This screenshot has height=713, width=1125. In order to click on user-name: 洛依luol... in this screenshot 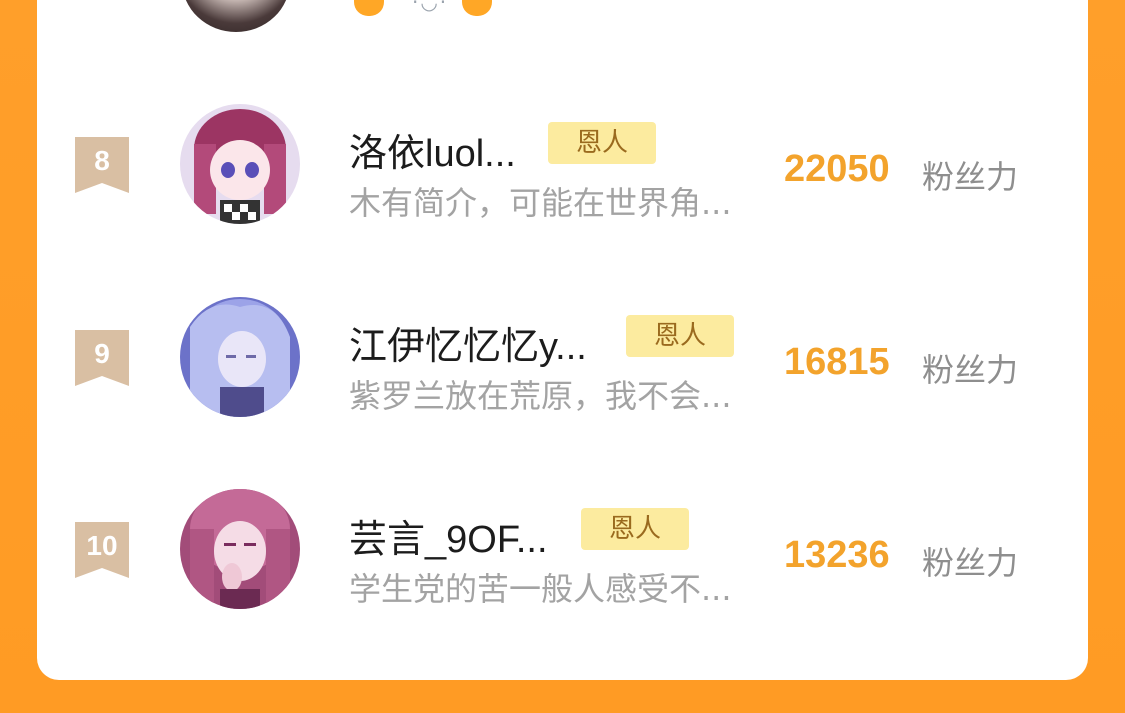, I will do `click(432, 149)`.